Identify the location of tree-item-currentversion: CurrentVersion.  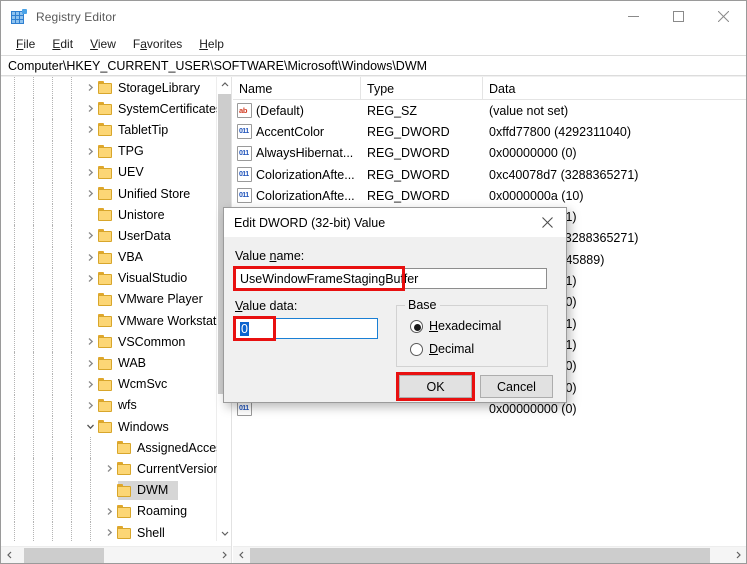
(109, 469).